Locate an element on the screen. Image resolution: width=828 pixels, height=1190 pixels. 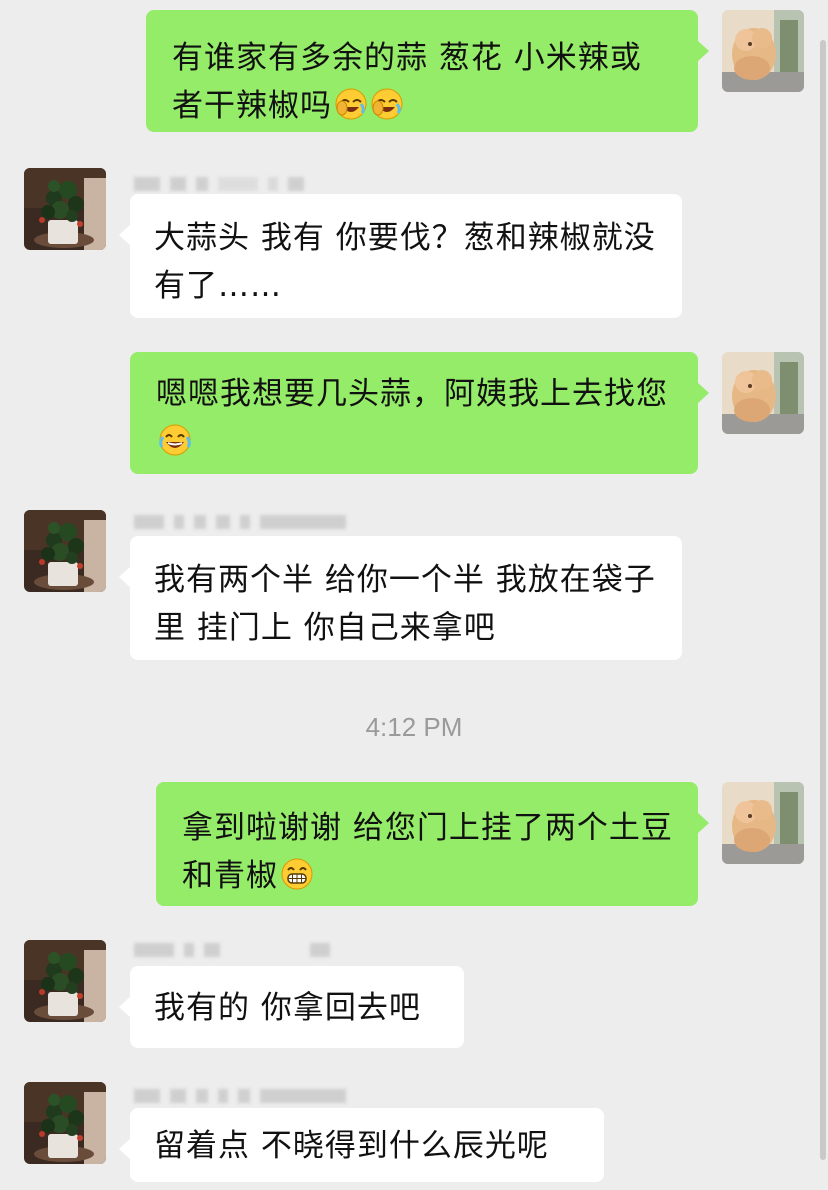
contact-message-bubble: 我有两个半 给你一个半 我放在袋子里 挂门上 你自己来拿吧 is located at coordinates (400, 598).